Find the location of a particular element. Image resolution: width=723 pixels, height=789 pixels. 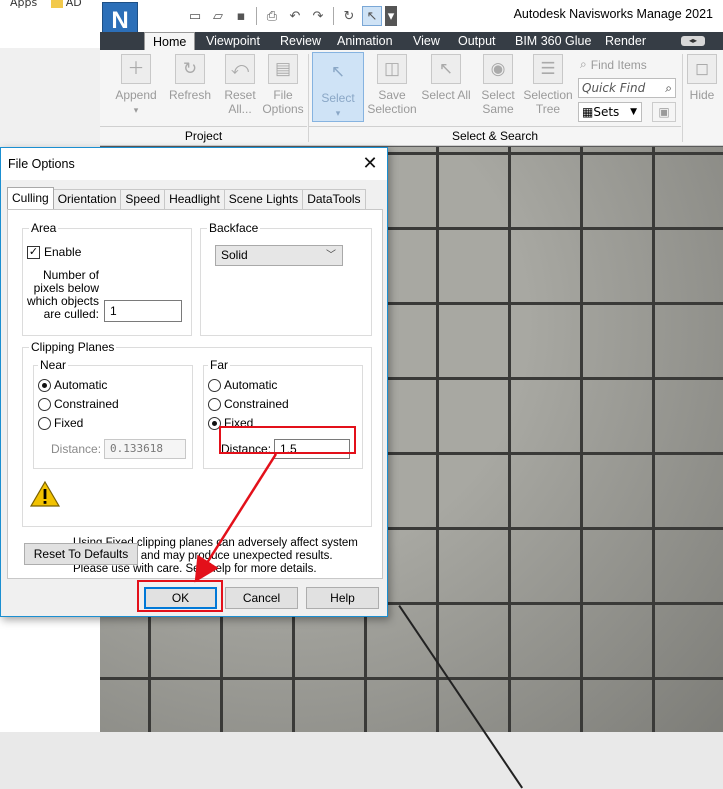

app-title: Autodesk Navisworks Manage 2021 is located at coordinates (613, 14).